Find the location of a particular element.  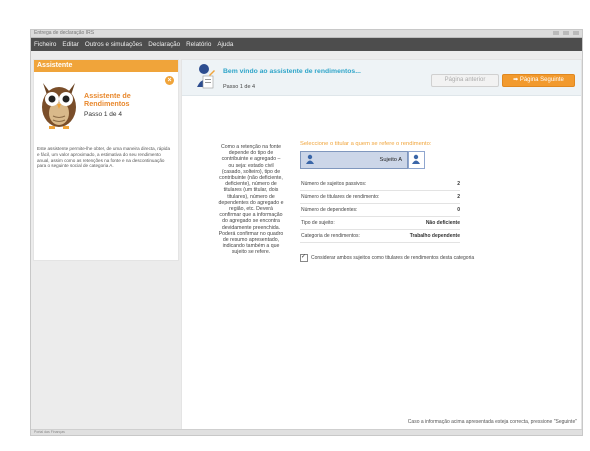

maximize-icon is located at coordinates (566, 33).